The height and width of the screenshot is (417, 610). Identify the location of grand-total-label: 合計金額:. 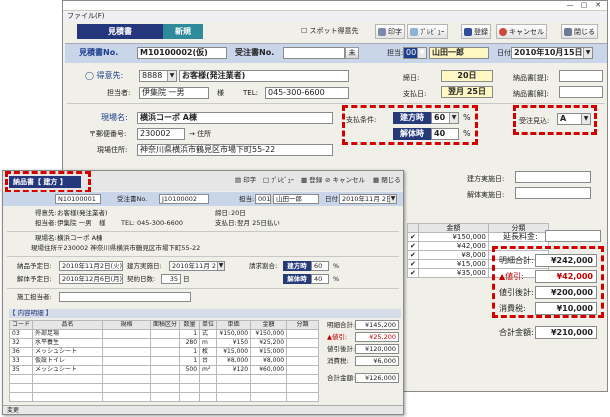
(516, 332).